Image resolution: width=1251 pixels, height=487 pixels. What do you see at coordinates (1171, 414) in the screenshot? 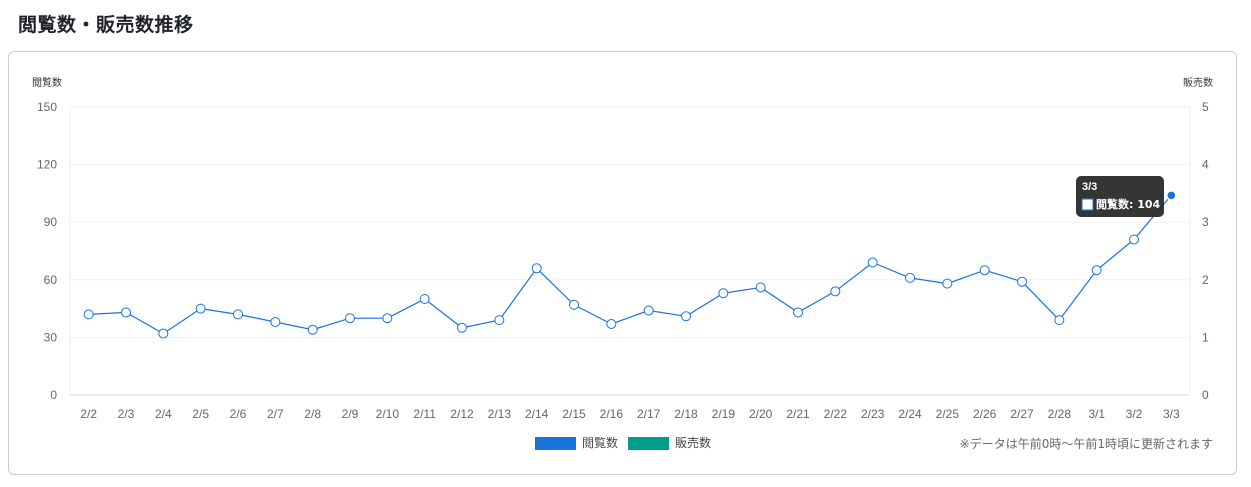
I see `x-tick-label: 3/3` at bounding box center [1171, 414].